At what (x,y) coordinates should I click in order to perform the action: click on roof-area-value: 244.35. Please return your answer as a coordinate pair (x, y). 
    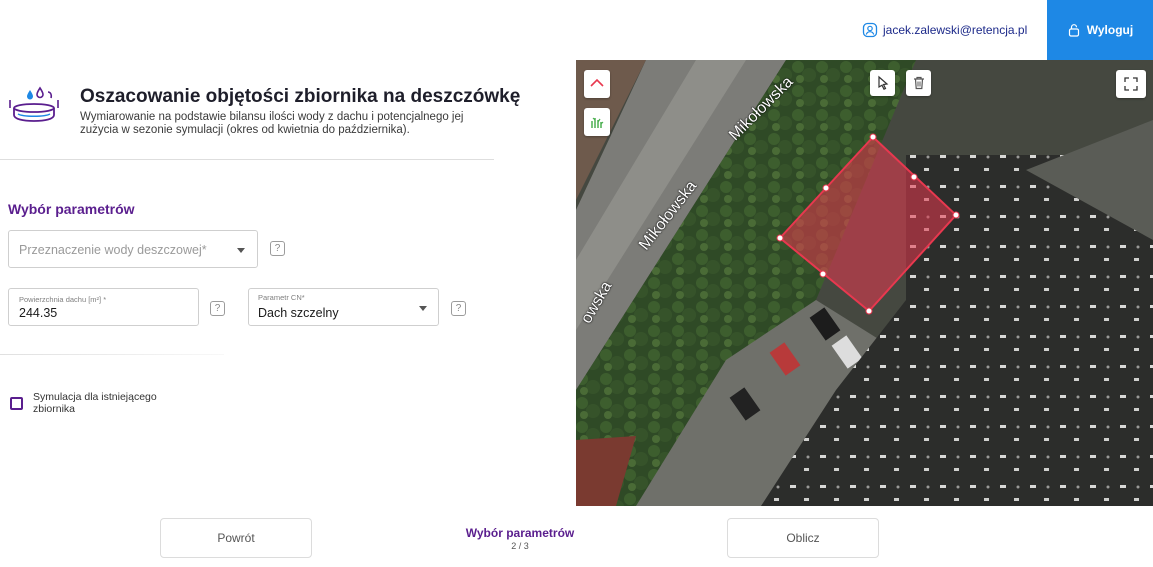
    Looking at the image, I should click on (38, 313).